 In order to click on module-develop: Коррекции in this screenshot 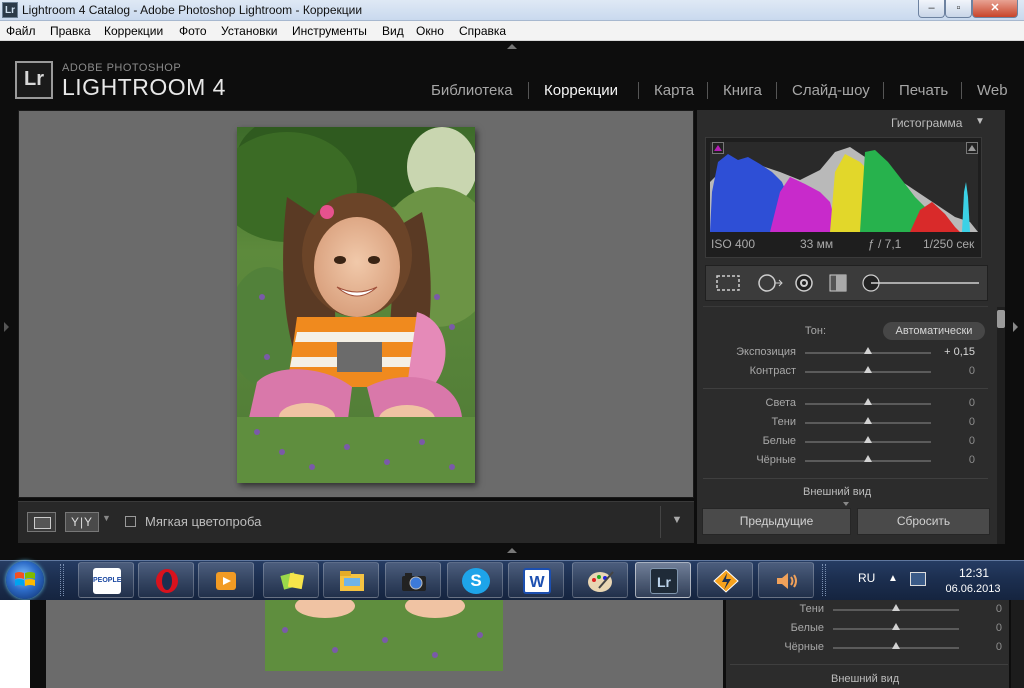, I will do `click(581, 90)`.